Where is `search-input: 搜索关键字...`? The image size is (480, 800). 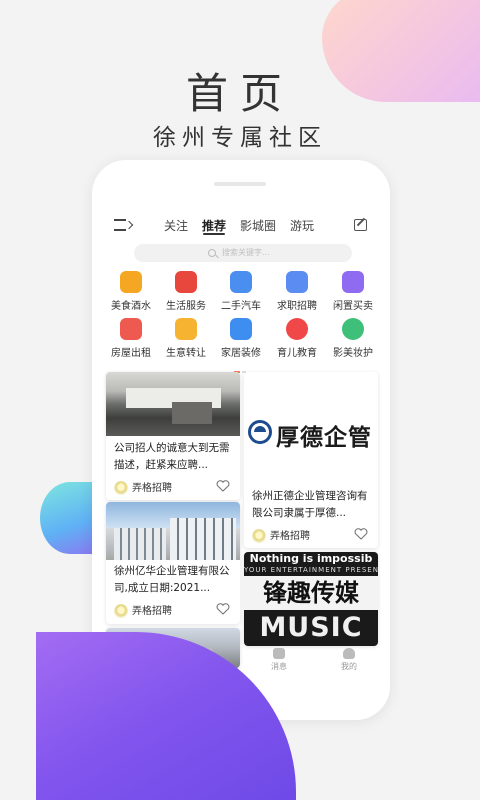 search-input: 搜索关键字... is located at coordinates (243, 253).